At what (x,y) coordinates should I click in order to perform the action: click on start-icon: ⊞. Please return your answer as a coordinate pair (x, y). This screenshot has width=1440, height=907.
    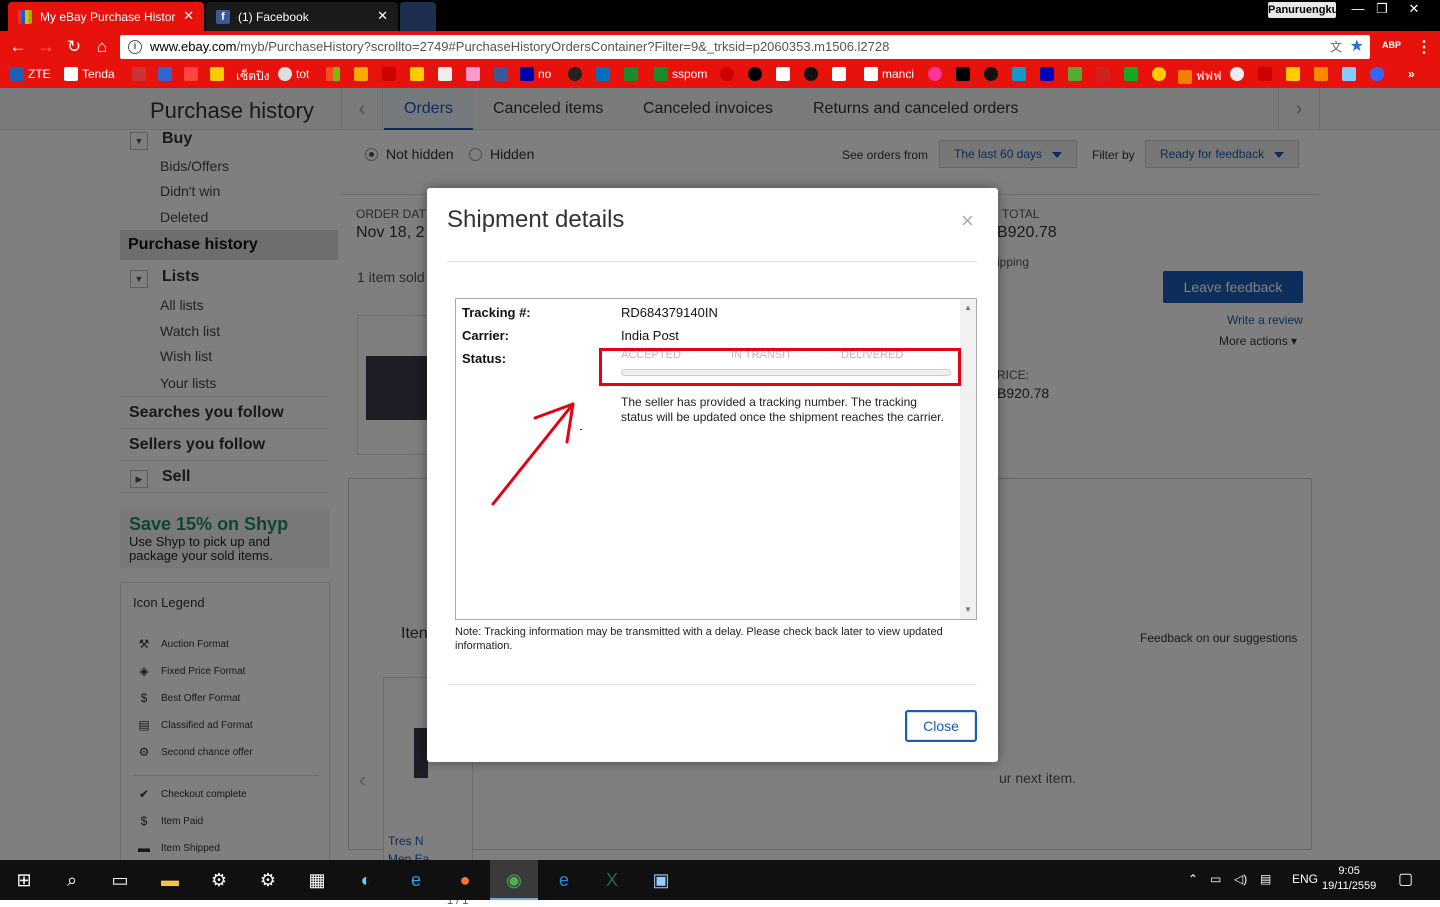
    Looking at the image, I should click on (24, 880).